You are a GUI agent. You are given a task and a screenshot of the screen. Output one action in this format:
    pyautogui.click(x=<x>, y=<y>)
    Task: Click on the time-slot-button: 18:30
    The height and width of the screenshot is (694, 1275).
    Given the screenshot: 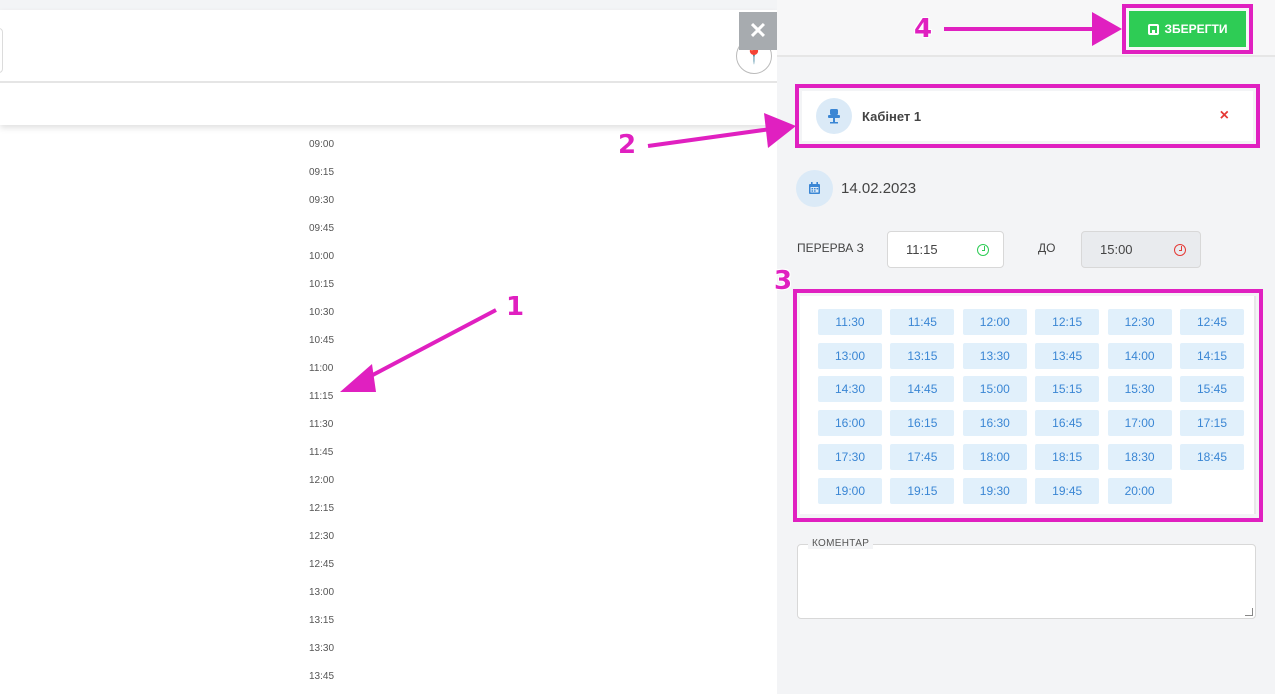 What is the action you would take?
    pyautogui.click(x=1139, y=456)
    